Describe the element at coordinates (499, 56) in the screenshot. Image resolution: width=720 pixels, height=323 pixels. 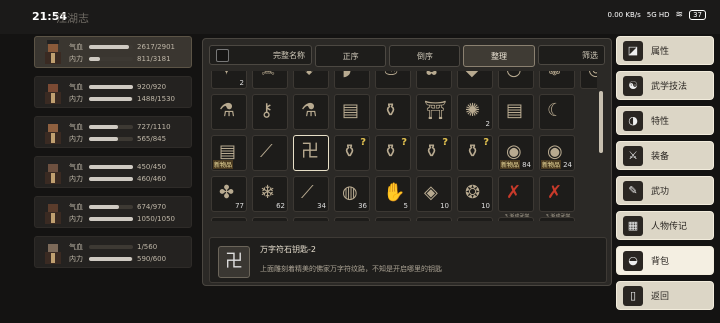
I see `organize-button: 整理` at that location.